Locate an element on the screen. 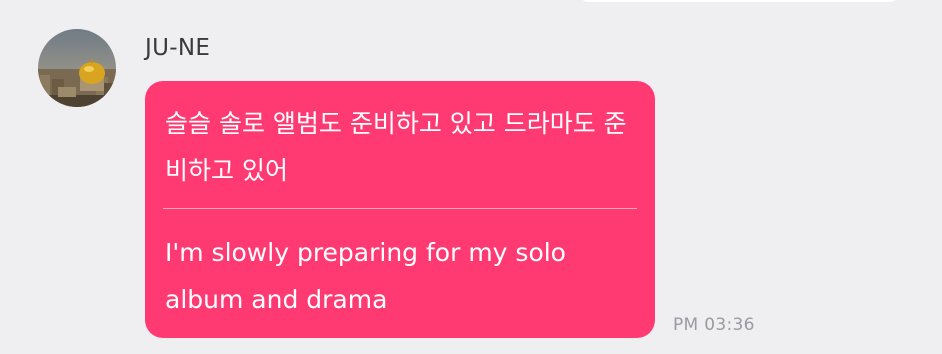 Image resolution: width=942 pixels, height=354 pixels. avatar is located at coordinates (77, 68).